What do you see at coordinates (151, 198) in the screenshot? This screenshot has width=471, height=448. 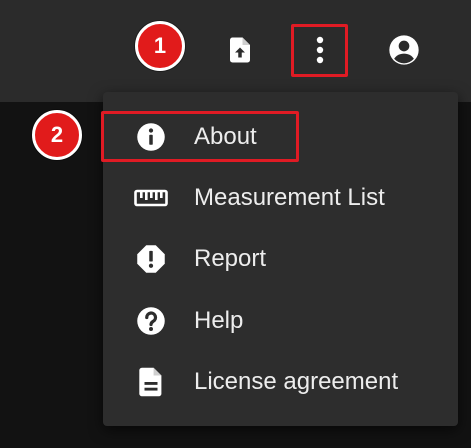 I see `ruler-icon` at bounding box center [151, 198].